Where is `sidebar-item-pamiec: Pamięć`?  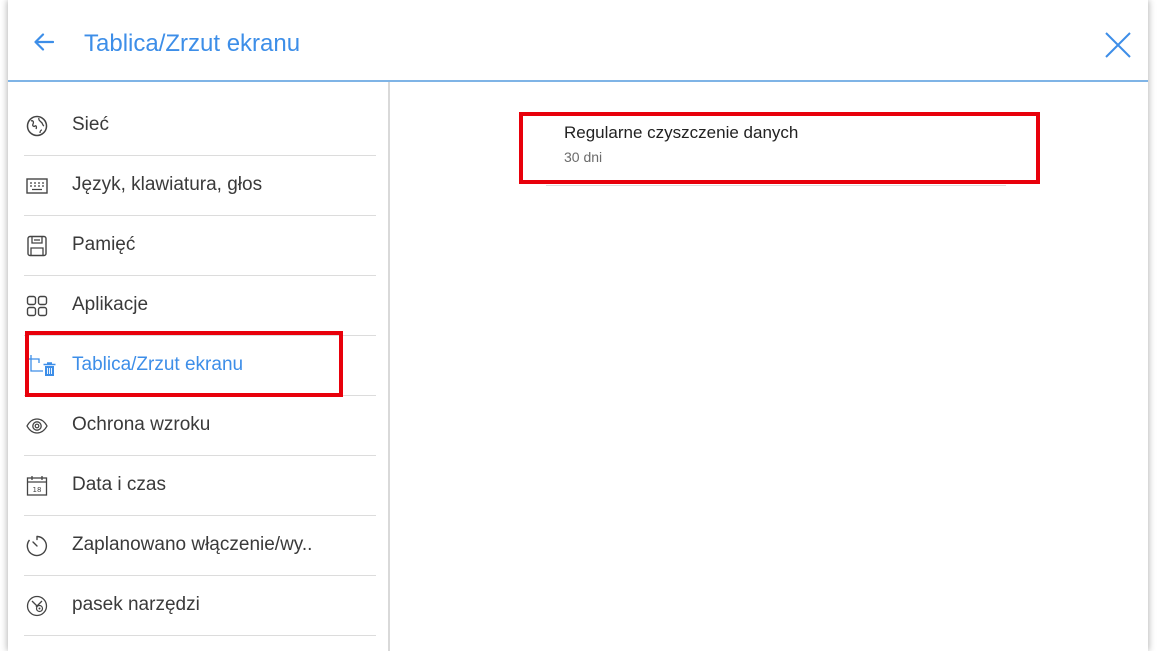 sidebar-item-pamiec: Pamięć is located at coordinates (200, 246).